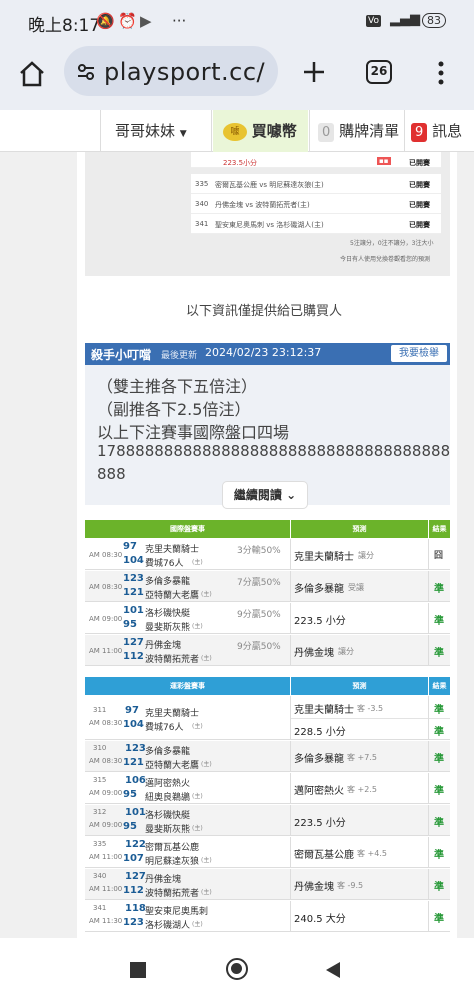  I want to click on system-nav-bar, so click(237, 969).